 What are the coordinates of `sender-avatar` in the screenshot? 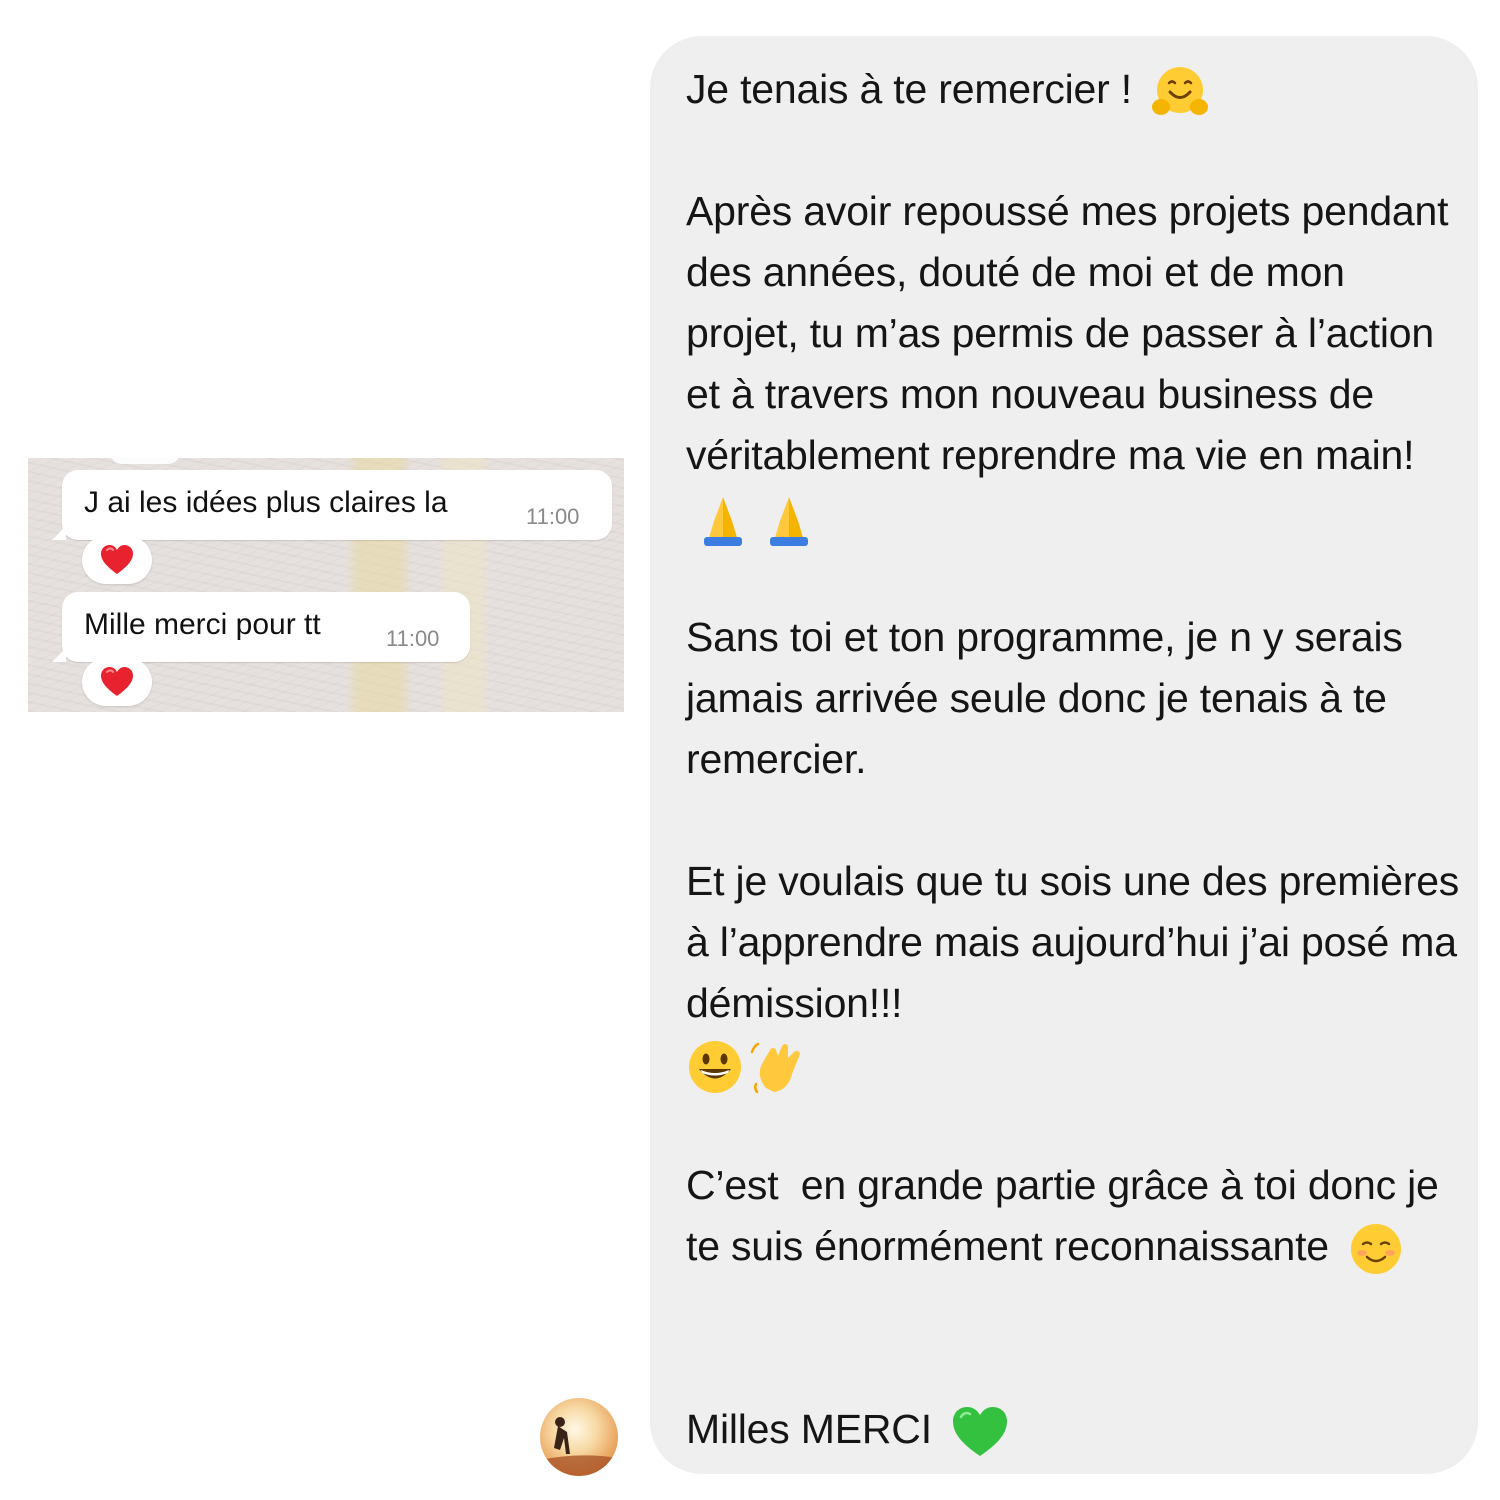 It's located at (579, 1437).